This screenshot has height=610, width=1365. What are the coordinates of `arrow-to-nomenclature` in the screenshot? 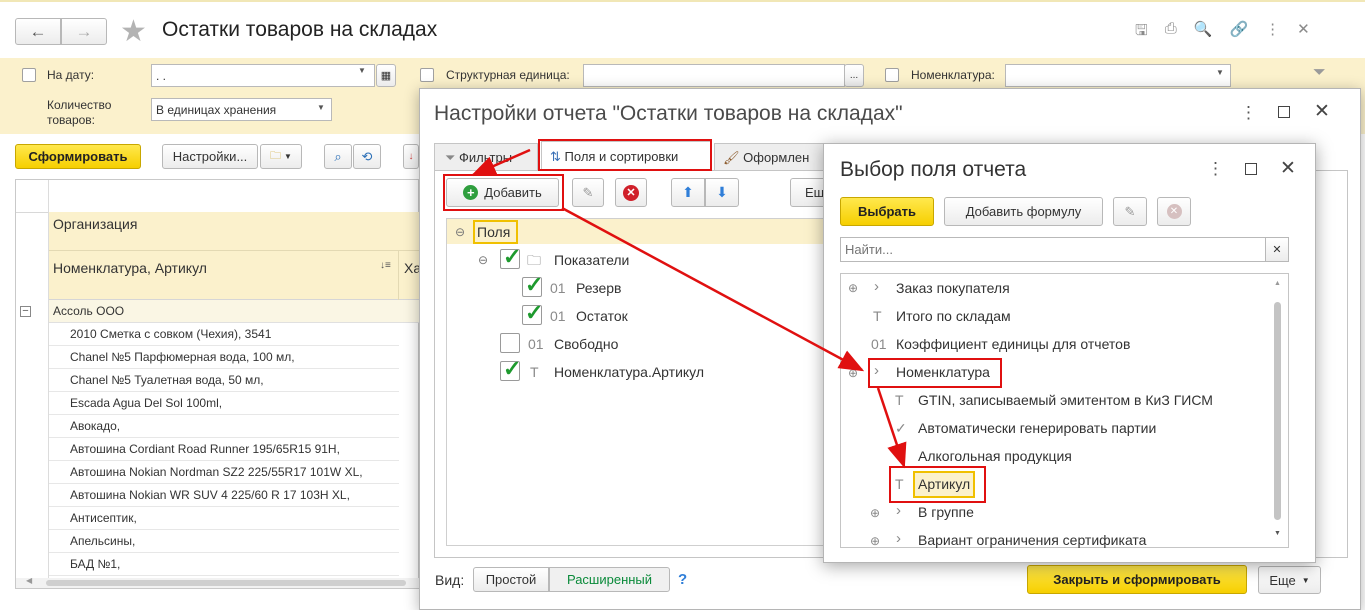 It's located at (713, 289).